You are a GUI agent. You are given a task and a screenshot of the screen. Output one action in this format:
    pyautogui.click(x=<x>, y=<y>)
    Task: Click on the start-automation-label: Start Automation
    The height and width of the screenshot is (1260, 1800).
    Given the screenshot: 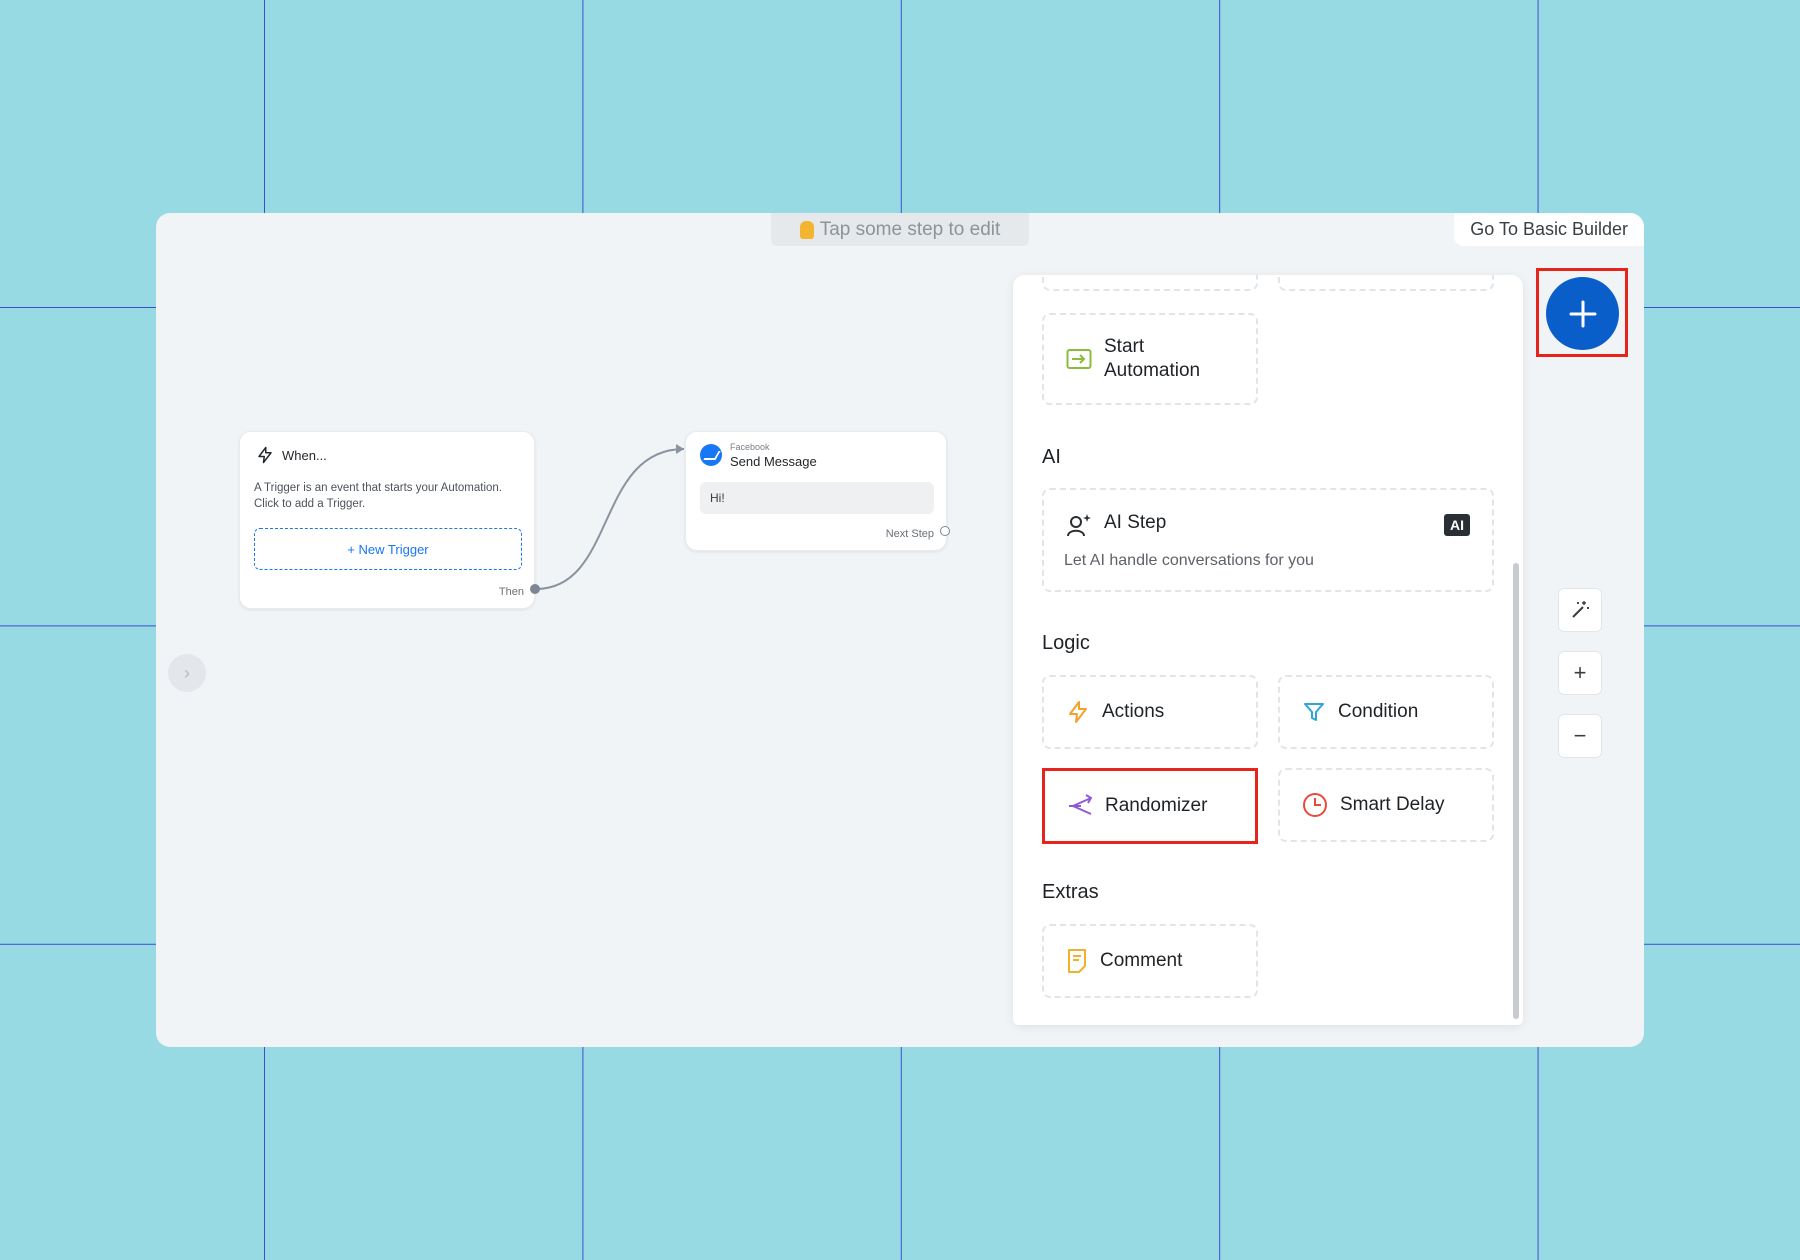 What is the action you would take?
    pyautogui.click(x=1152, y=358)
    